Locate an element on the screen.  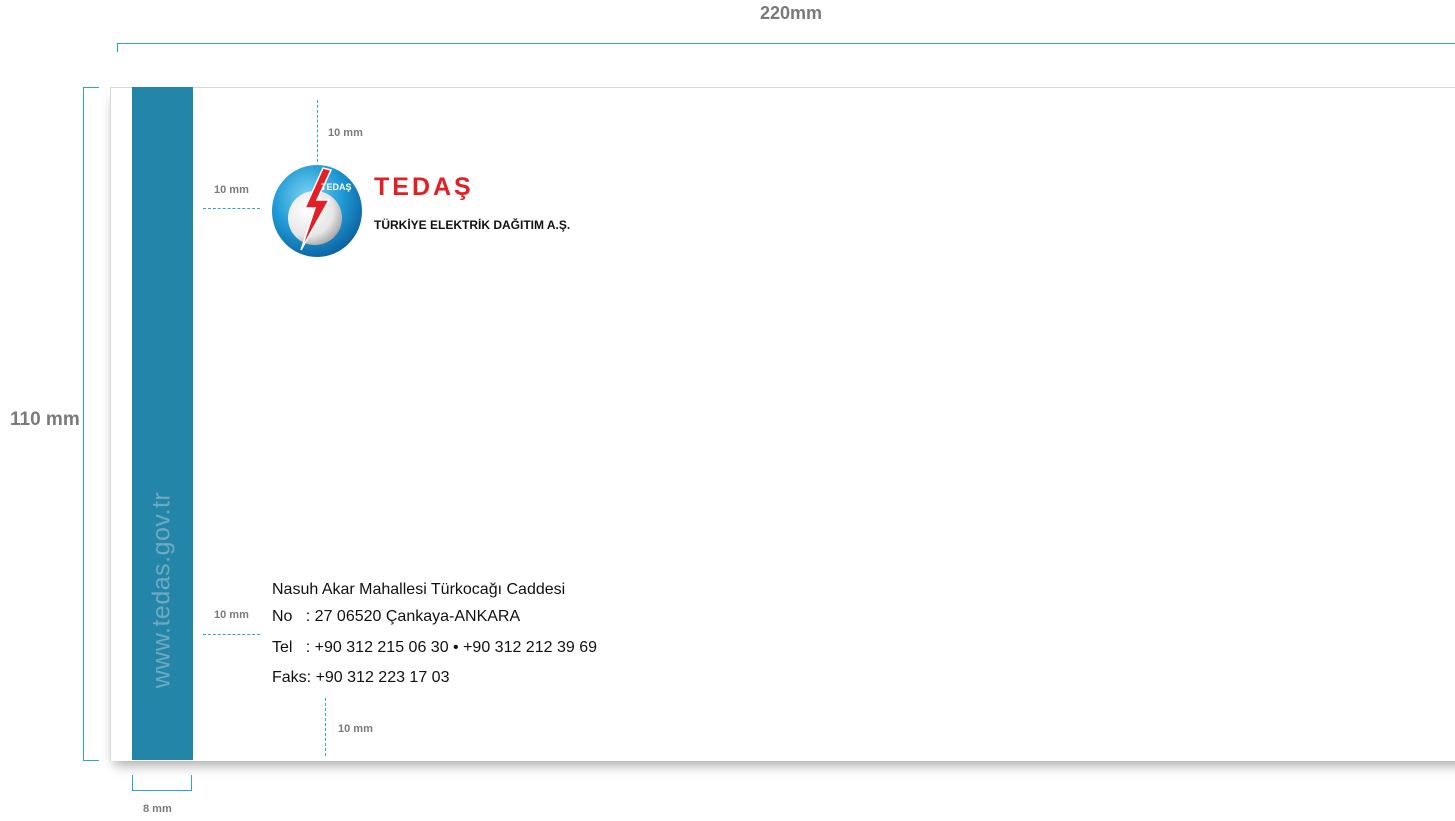
emblem-text: TEDAŞ is located at coordinates (336, 187).